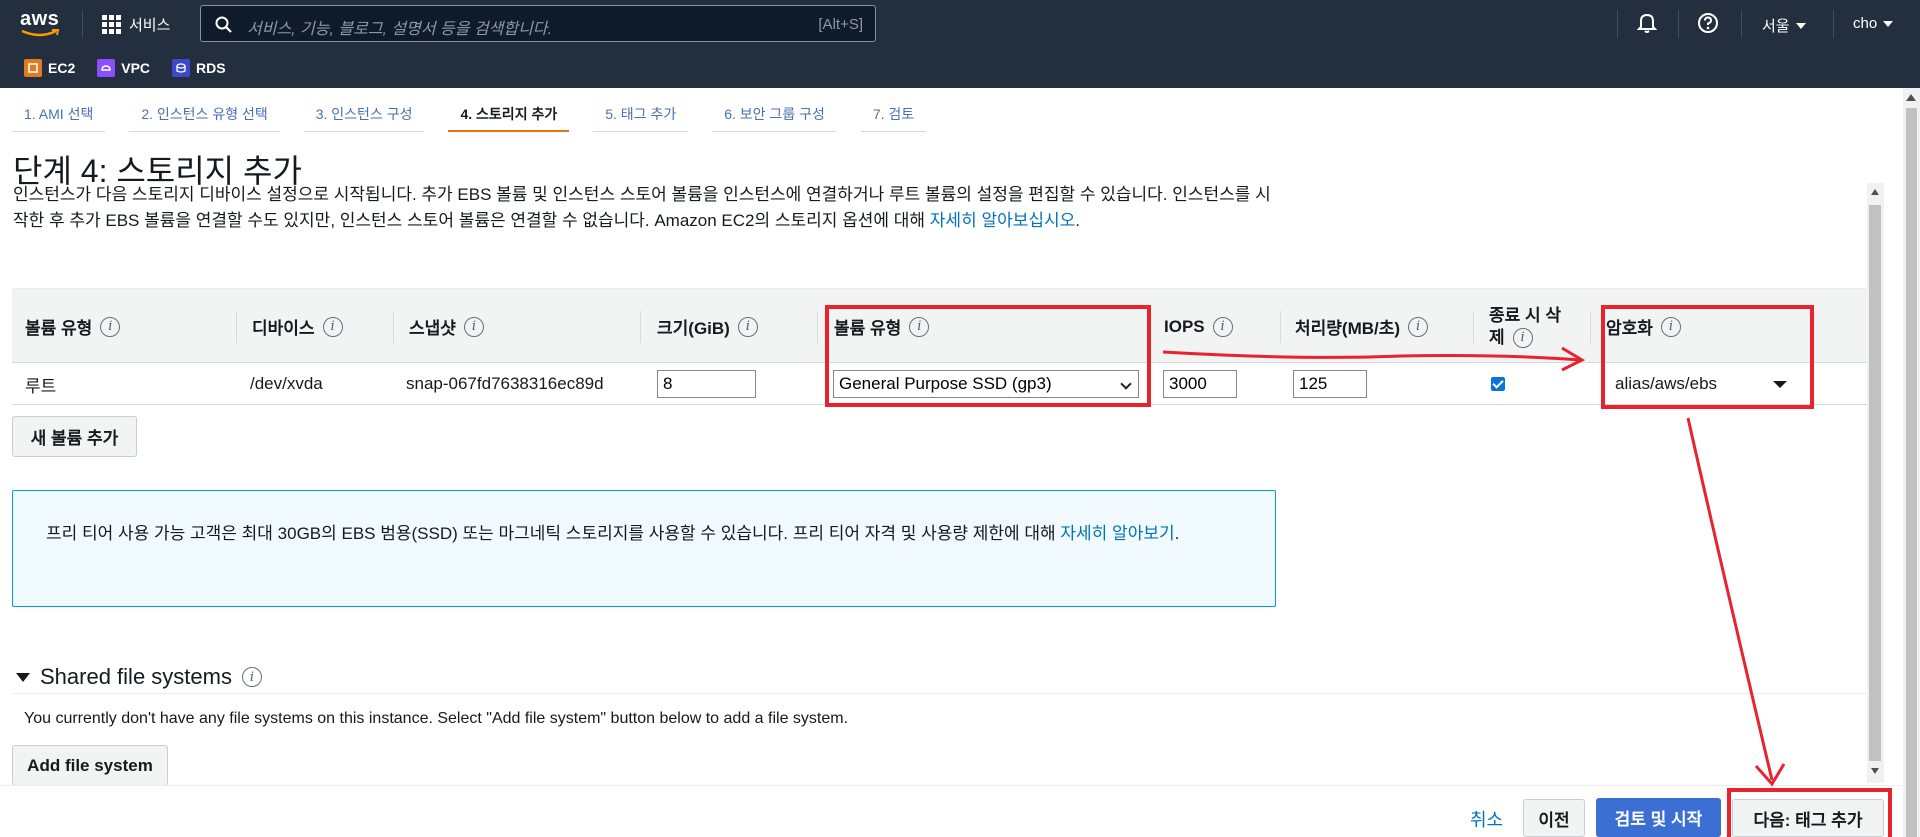 The image size is (1920, 837). I want to click on search-placeholder: 서비스, 기능, 블로그, 설명서 등을 검색합니다., so click(399, 29).